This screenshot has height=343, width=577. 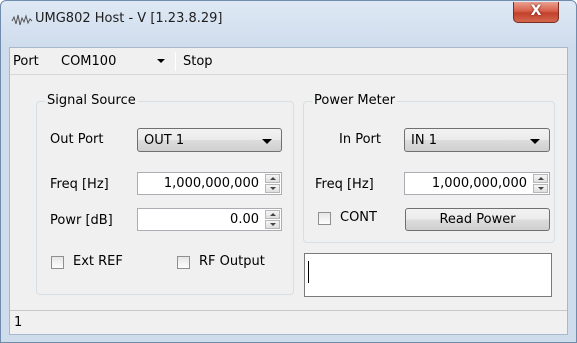 I want to click on title-bar: UMG802 Host - V [1.23.8.29] X, so click(x=288, y=22).